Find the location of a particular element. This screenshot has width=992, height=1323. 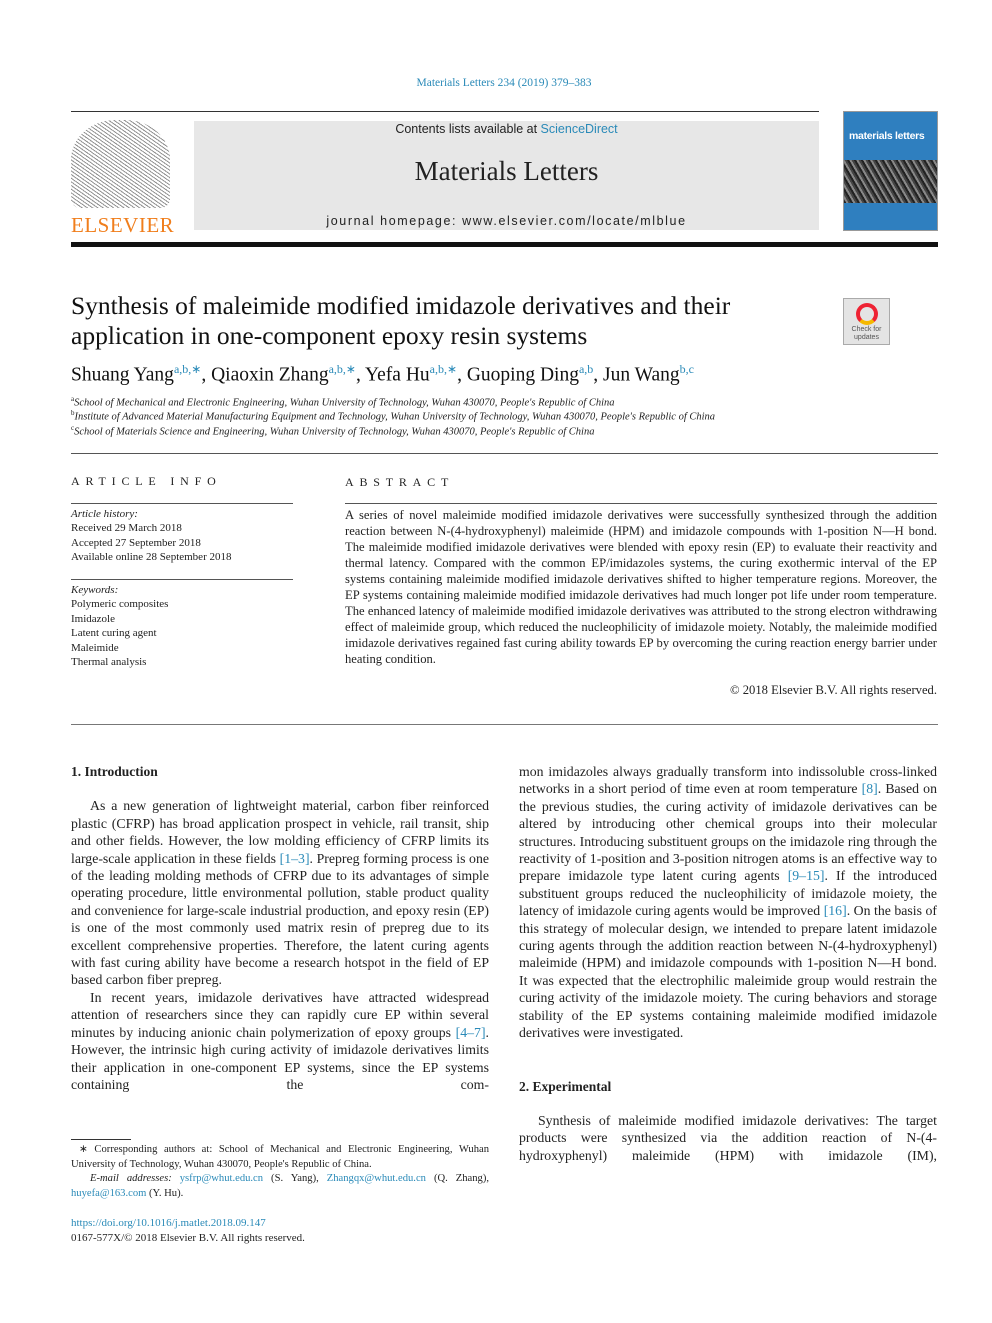

check-updates-label-2: updates is located at coordinates (866, 337).